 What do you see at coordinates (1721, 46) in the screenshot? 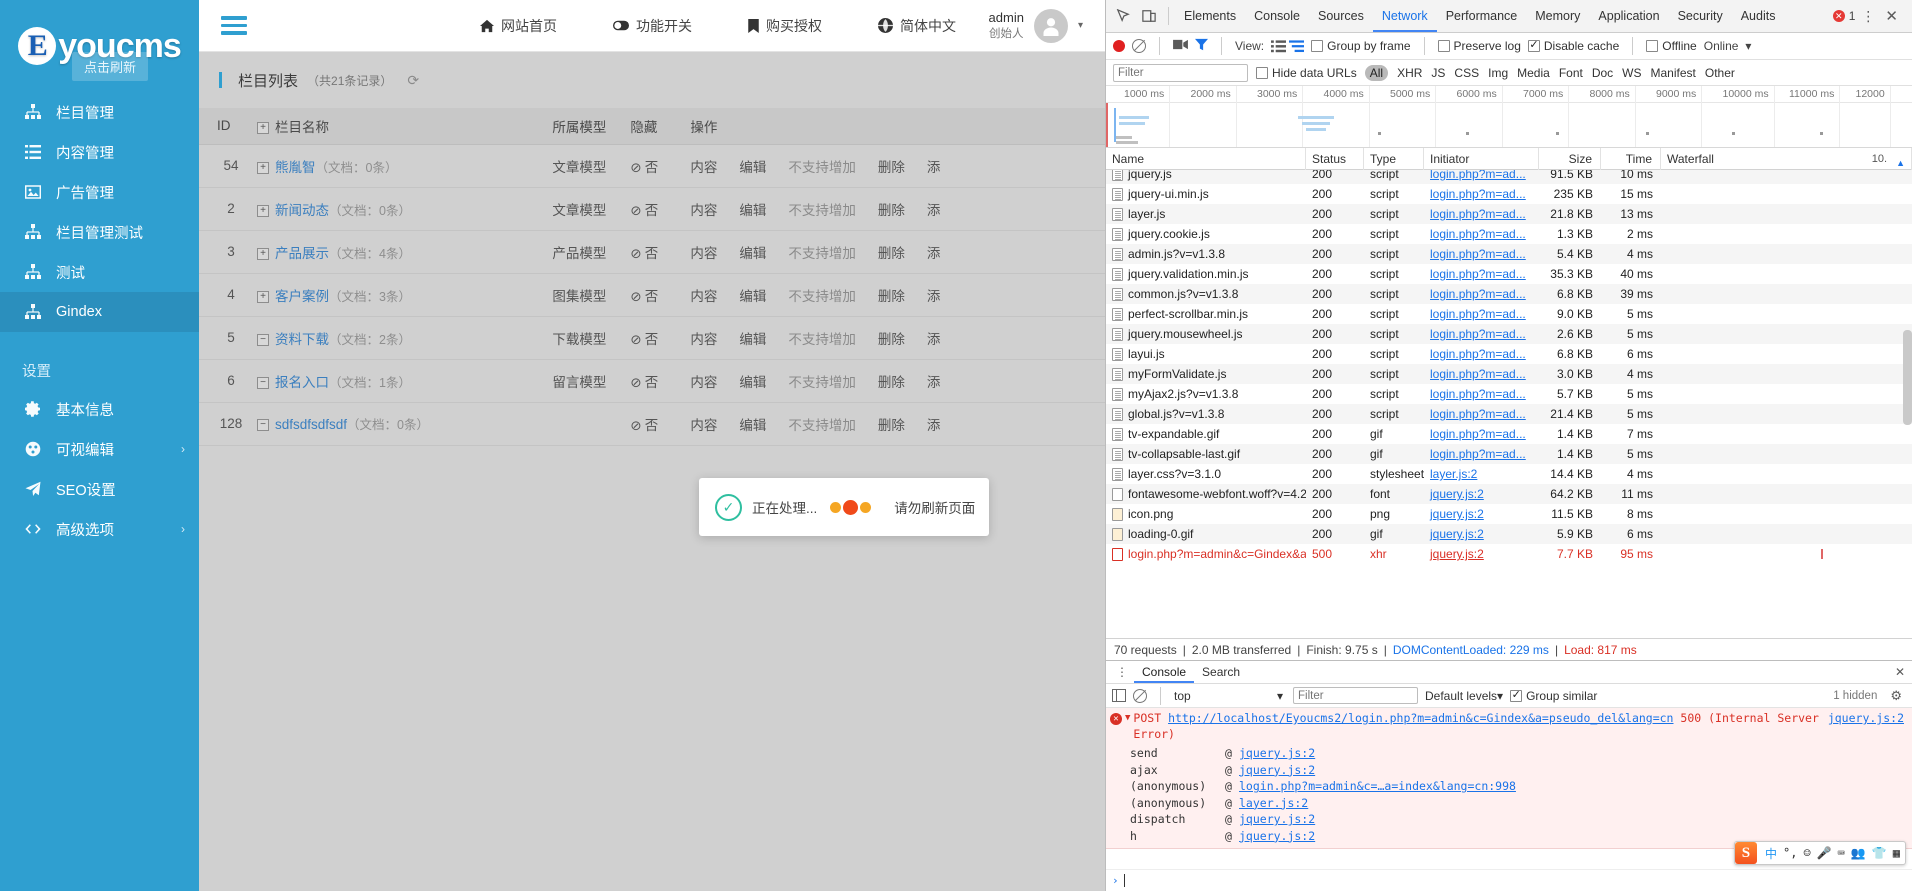
I see `online-label: Online` at bounding box center [1721, 46].